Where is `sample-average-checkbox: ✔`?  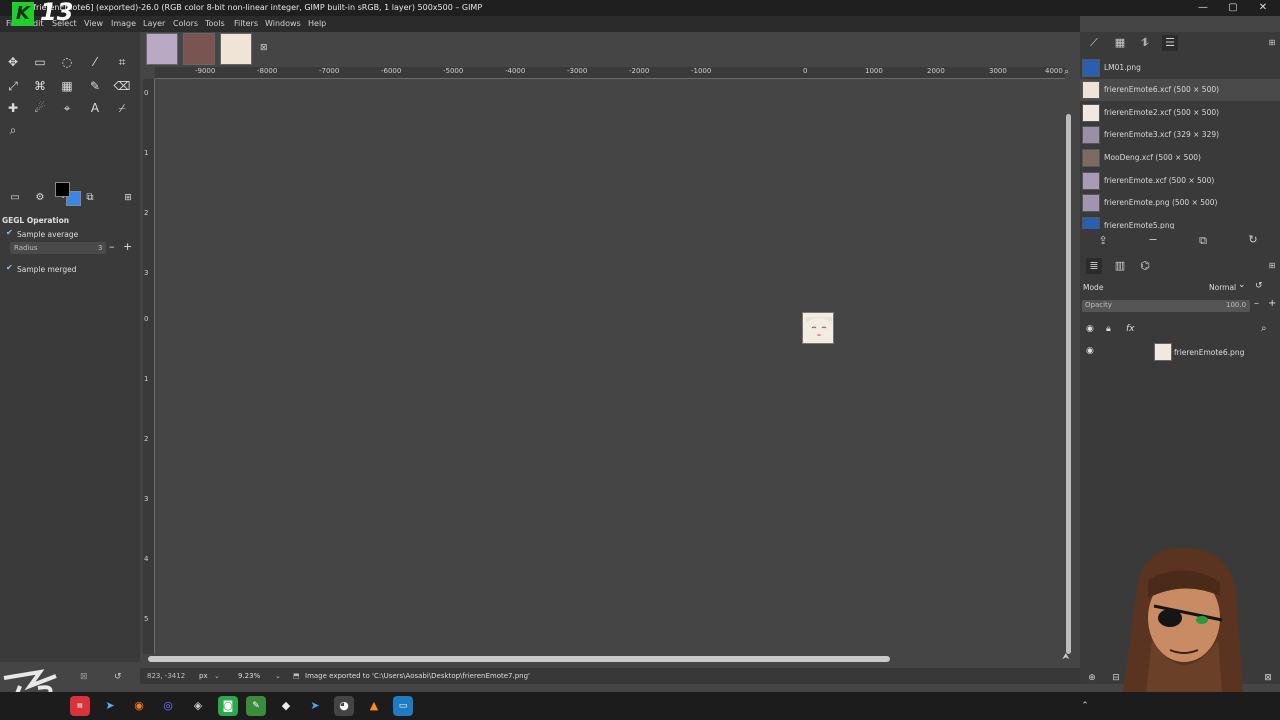
sample-average-checkbox: ✔ is located at coordinates (10, 233).